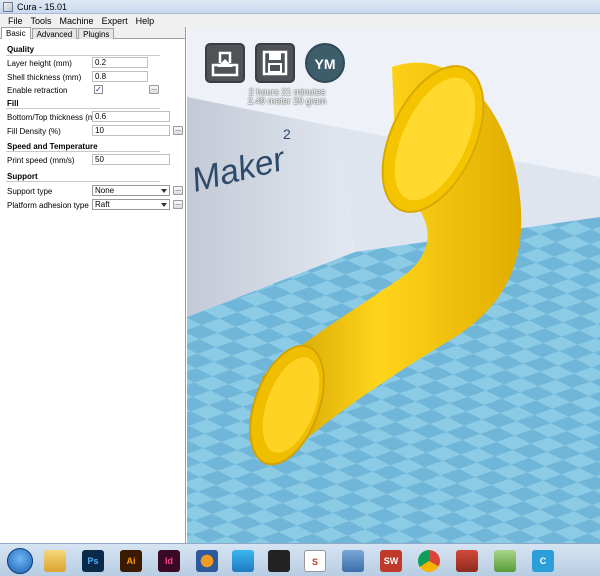  What do you see at coordinates (48, 205) in the screenshot?
I see `adhesion-type-label: Platform adhesion type` at bounding box center [48, 205].